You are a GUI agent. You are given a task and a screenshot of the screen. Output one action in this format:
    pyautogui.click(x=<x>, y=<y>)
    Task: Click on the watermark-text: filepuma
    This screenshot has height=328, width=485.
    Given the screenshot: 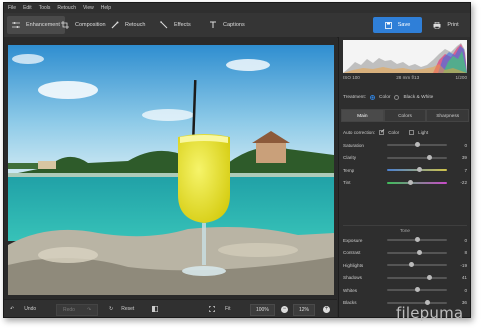 What is the action you would take?
    pyautogui.click(x=430, y=313)
    